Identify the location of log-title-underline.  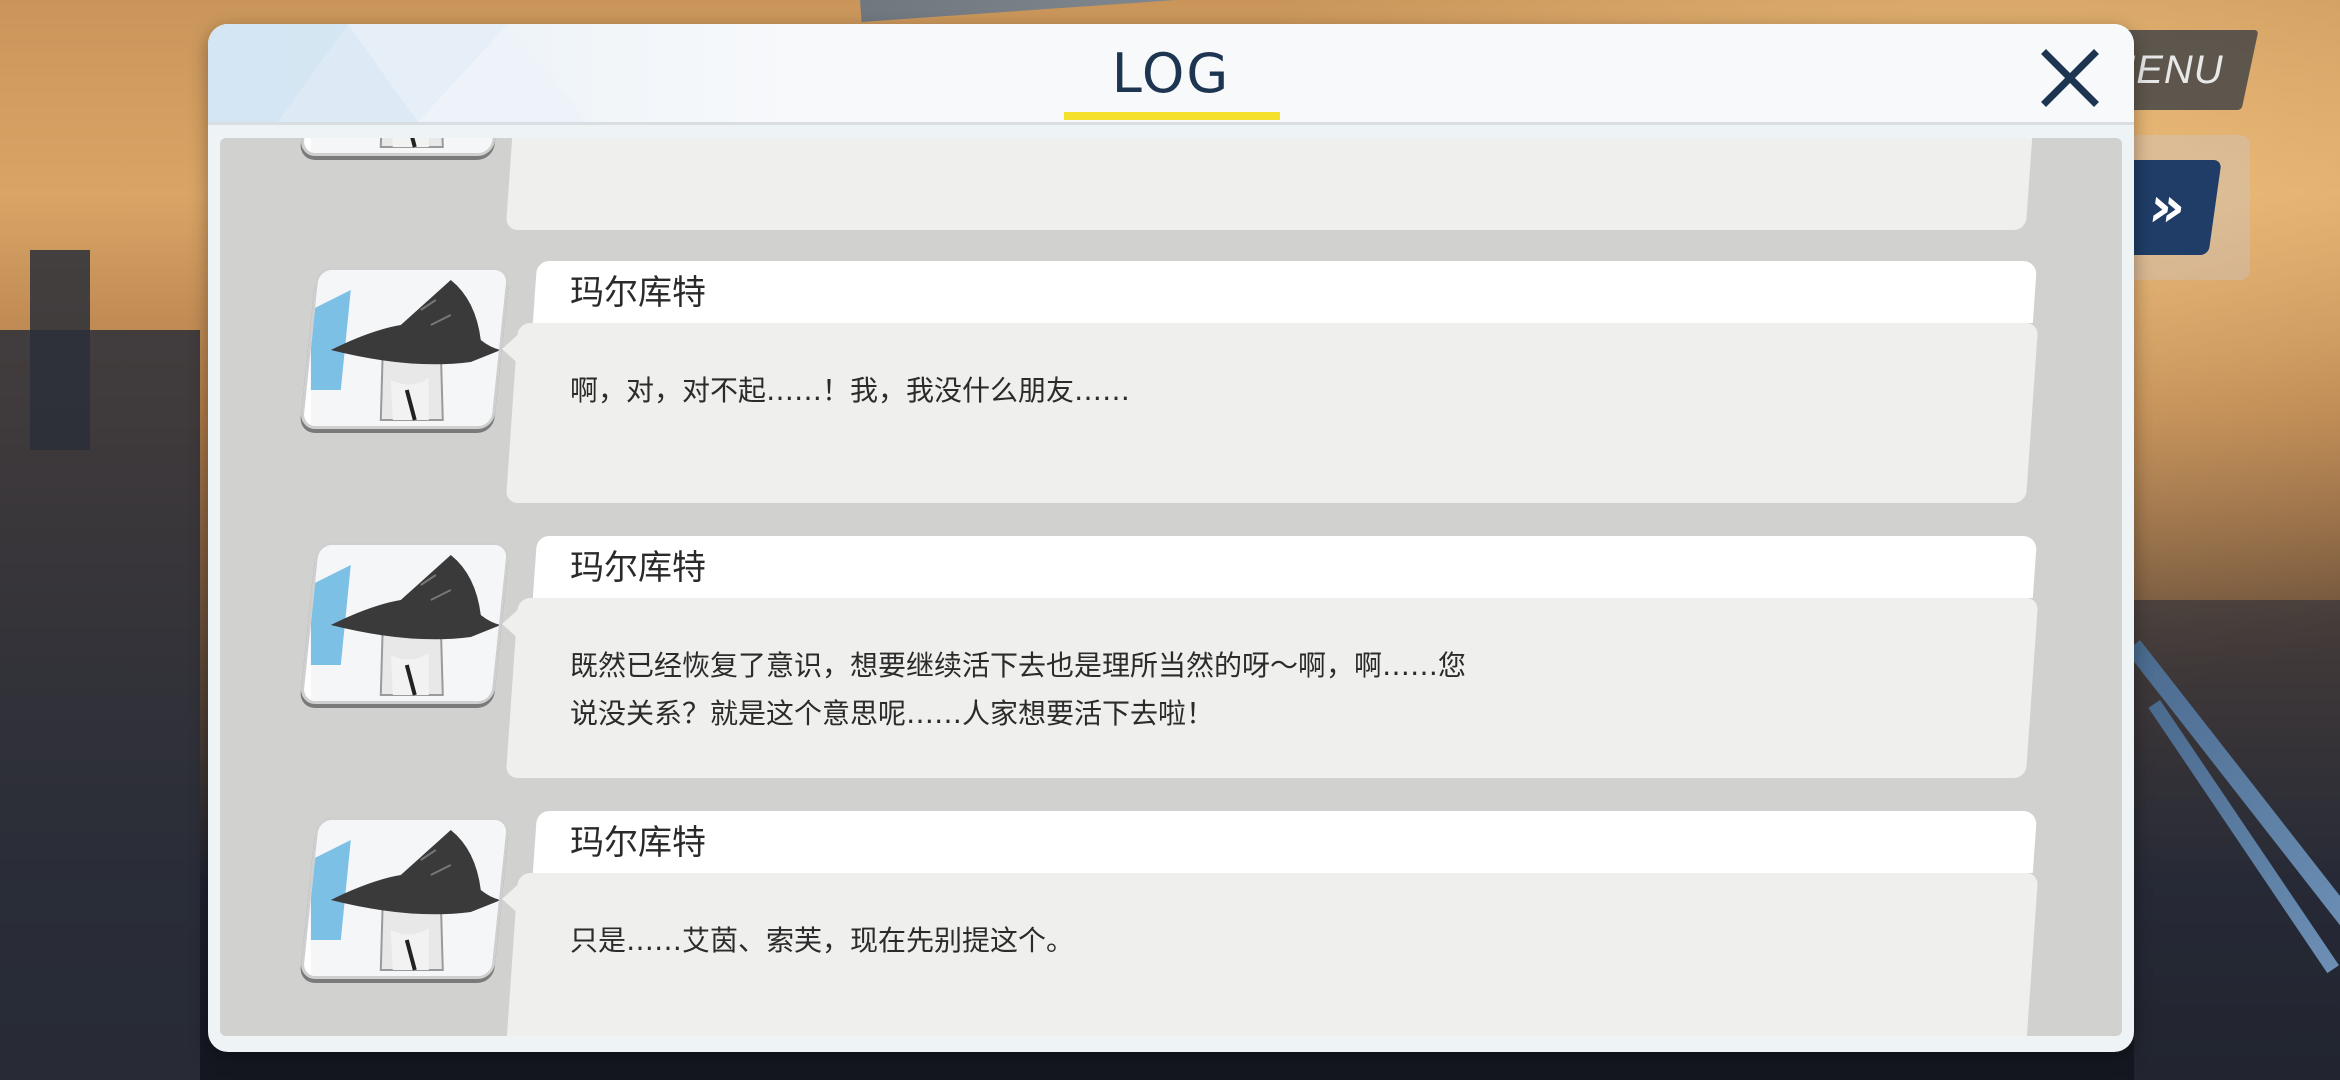
(1172, 116).